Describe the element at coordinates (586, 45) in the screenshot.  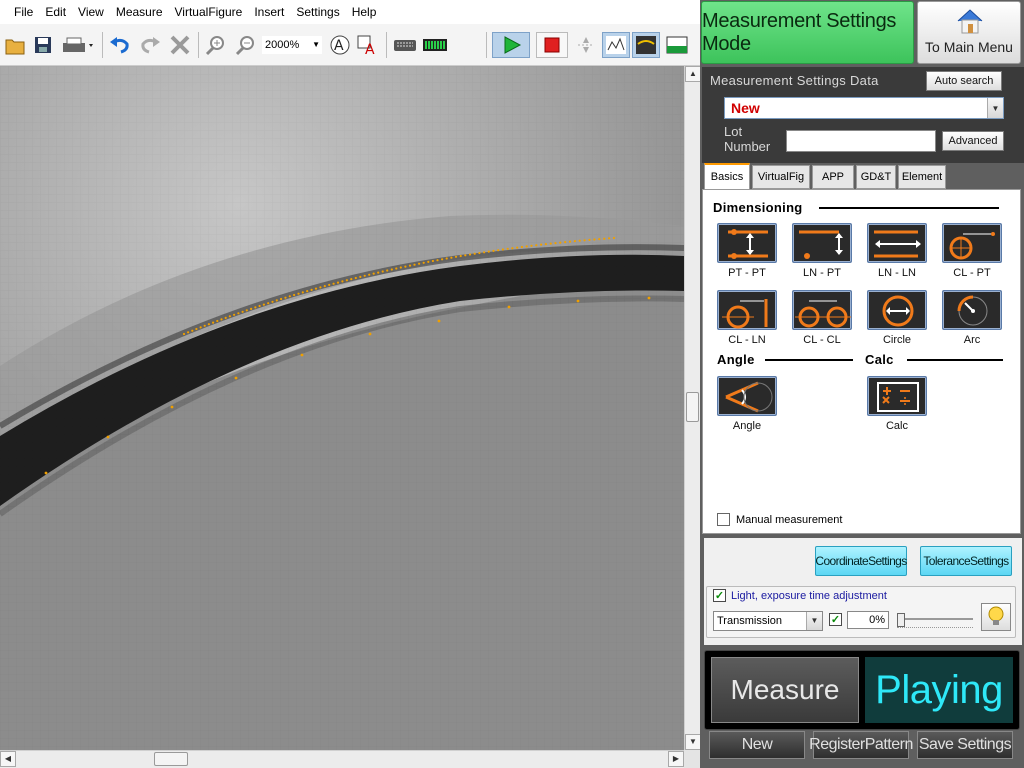
I see `edge-detect-icon` at that location.